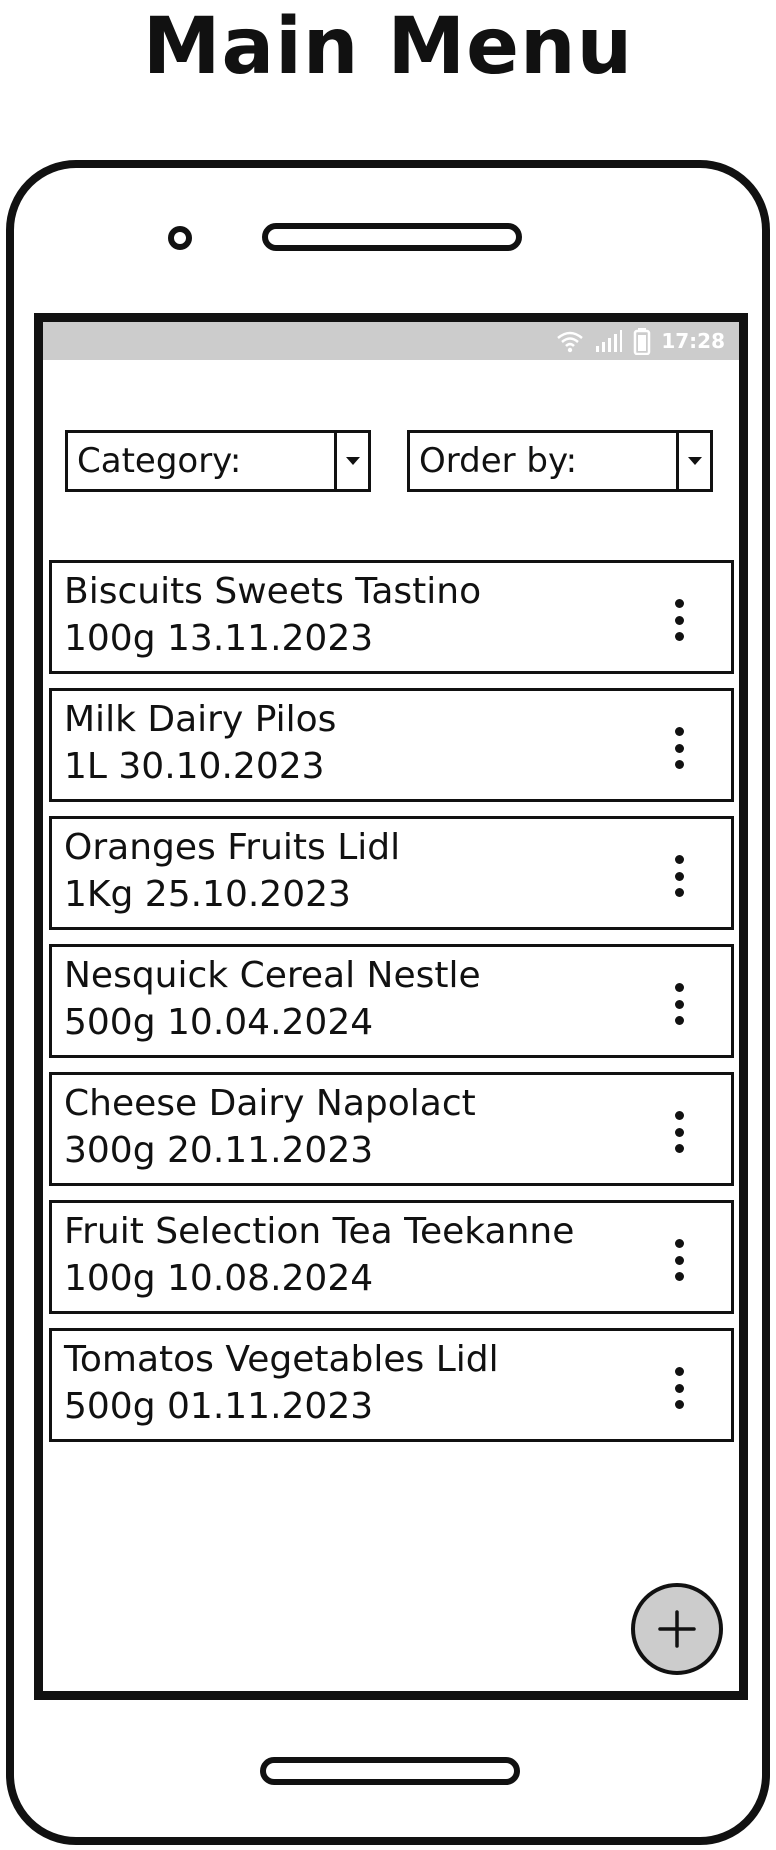 The height and width of the screenshot is (1850, 776). I want to click on order-by-dropdown: Order by:, so click(560, 461).